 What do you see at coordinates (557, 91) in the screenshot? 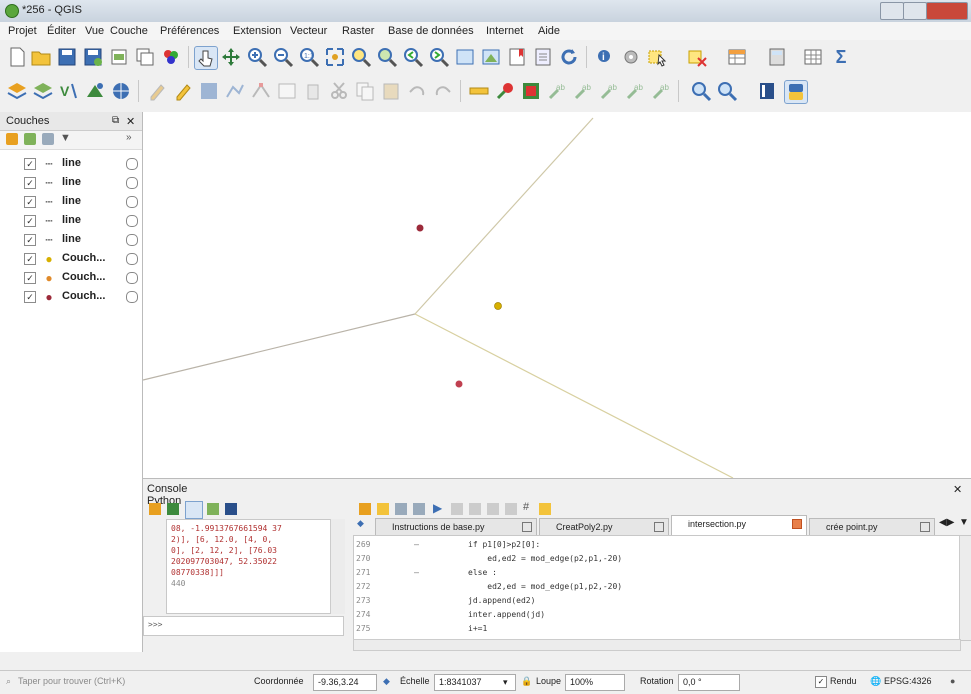
I see `show-hide-labels-icon: ab` at bounding box center [557, 91].